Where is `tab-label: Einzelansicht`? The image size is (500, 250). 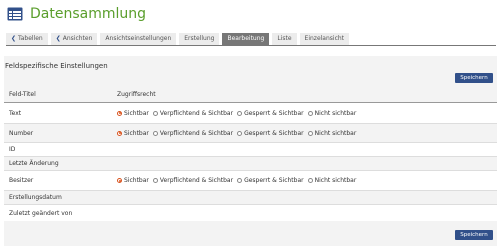
tab-label: Einzelansicht is located at coordinates (324, 38).